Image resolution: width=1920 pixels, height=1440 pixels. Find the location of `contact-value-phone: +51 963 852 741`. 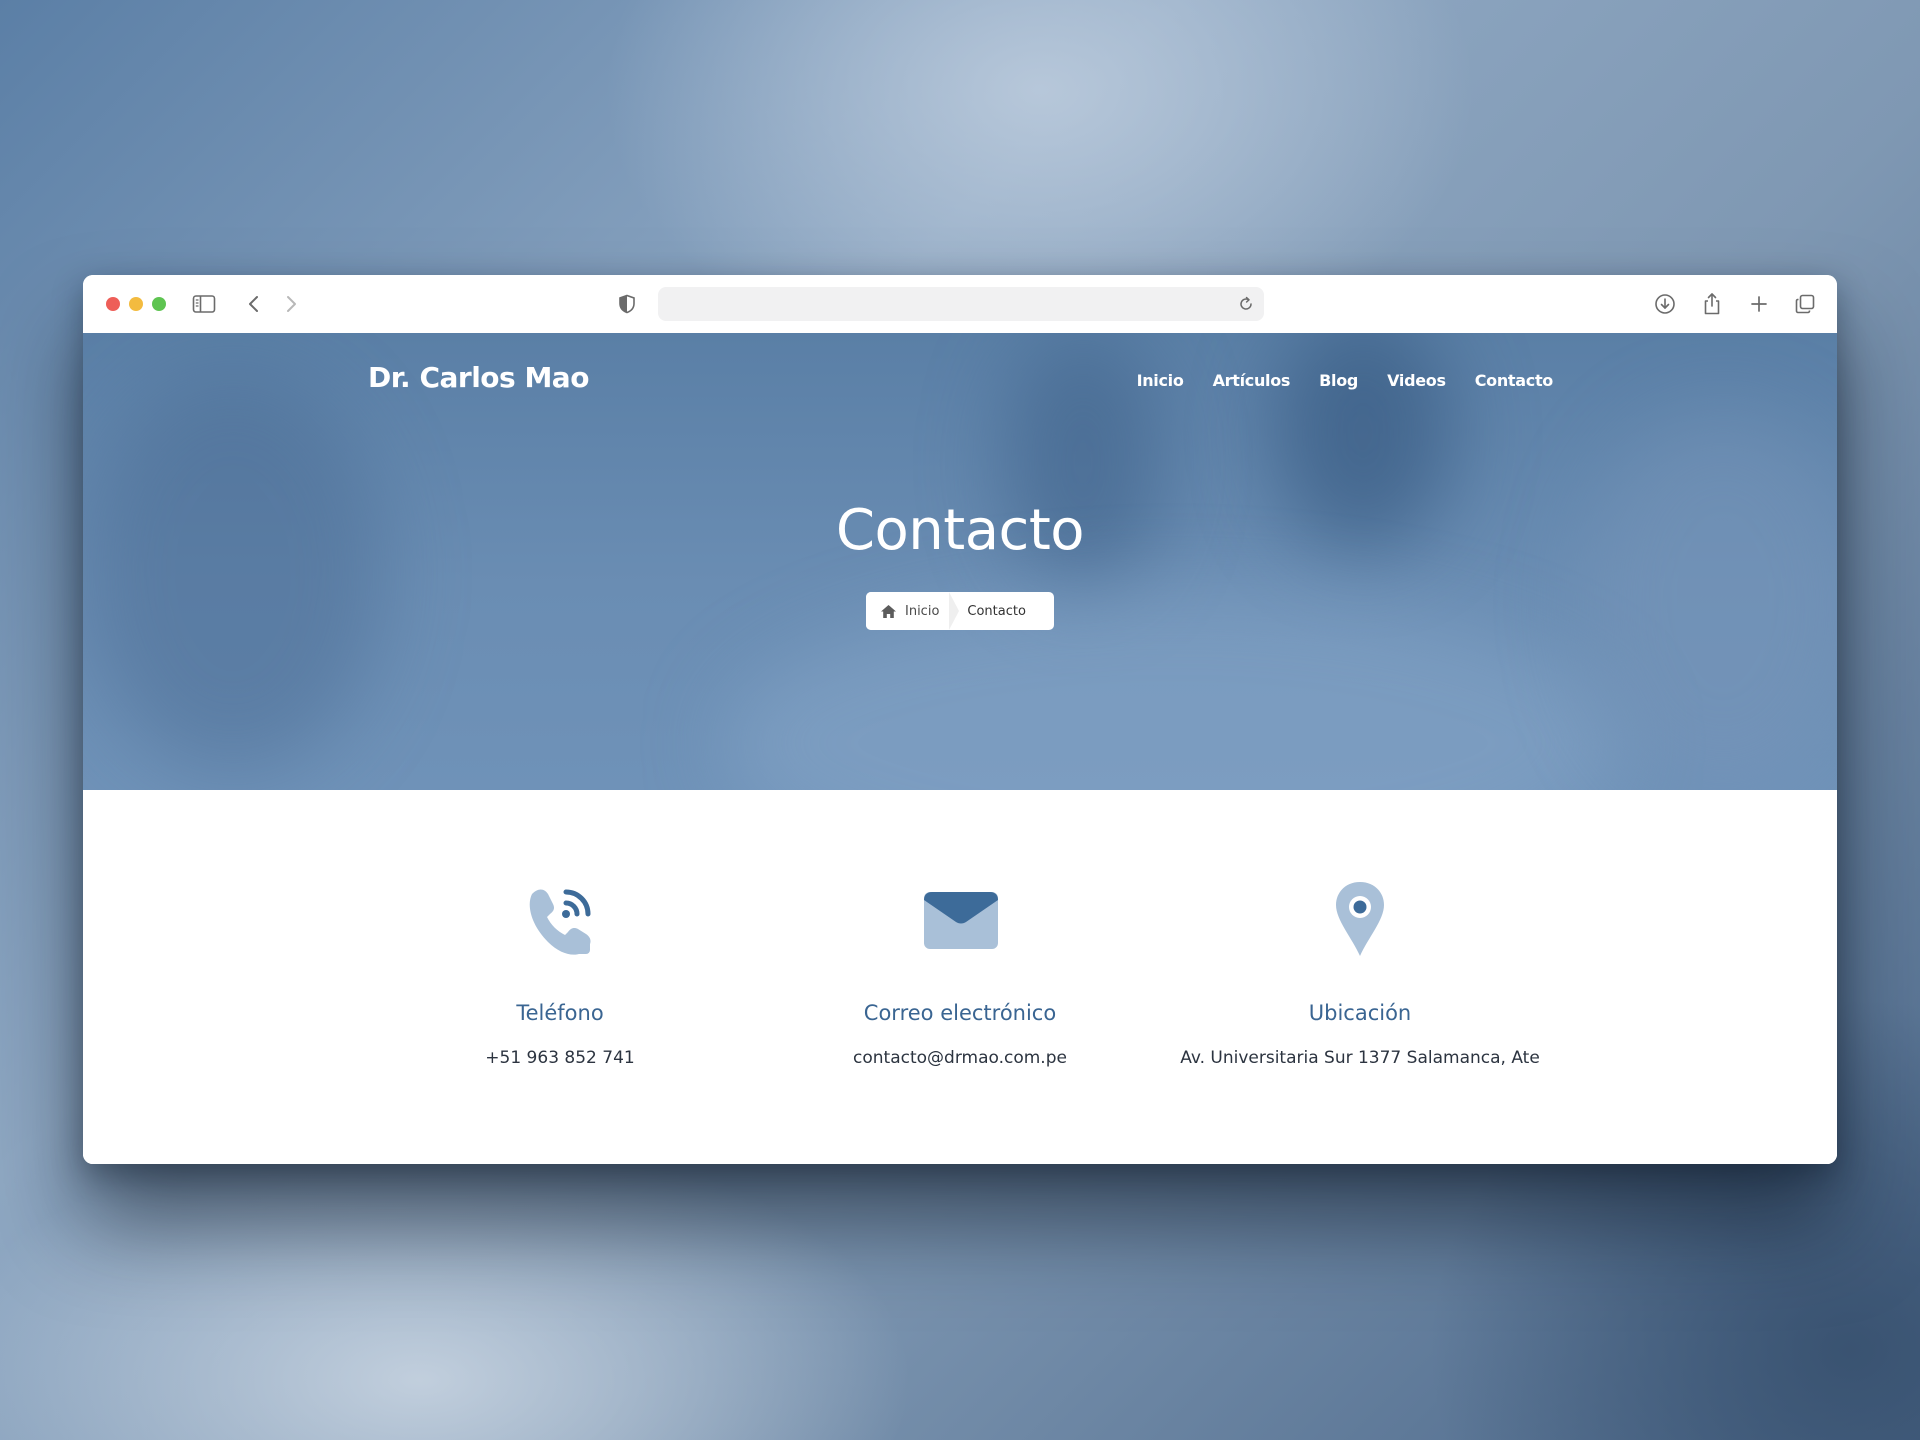

contact-value-phone: +51 963 852 741 is located at coordinates (560, 1058).